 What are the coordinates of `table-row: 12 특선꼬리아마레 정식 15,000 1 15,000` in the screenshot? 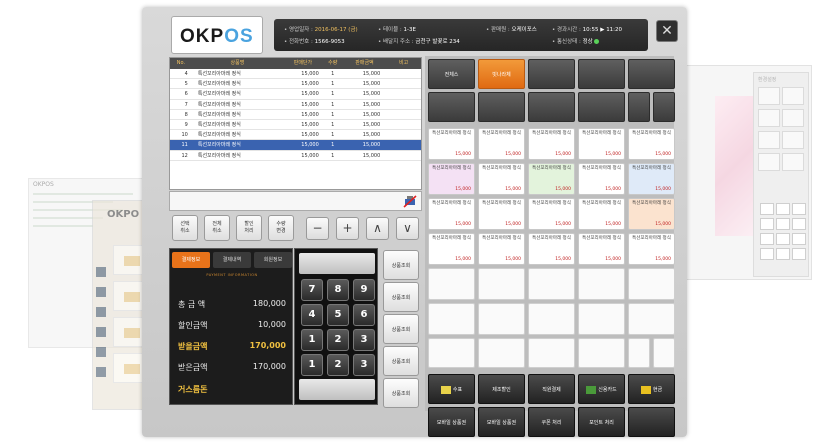 It's located at (295, 156).